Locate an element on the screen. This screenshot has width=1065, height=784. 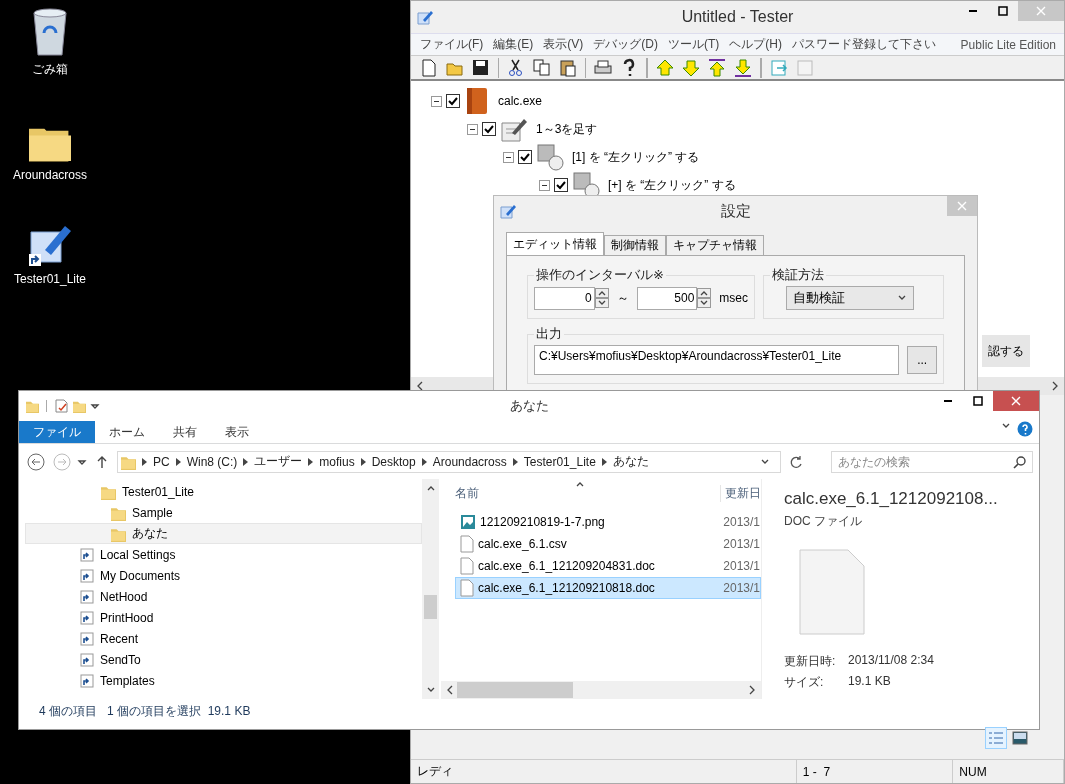
output-path-field: C:¥Users¥mofius¥Desktop¥Aroundacross¥Tester01_Lite is located at coordinates (717, 360).